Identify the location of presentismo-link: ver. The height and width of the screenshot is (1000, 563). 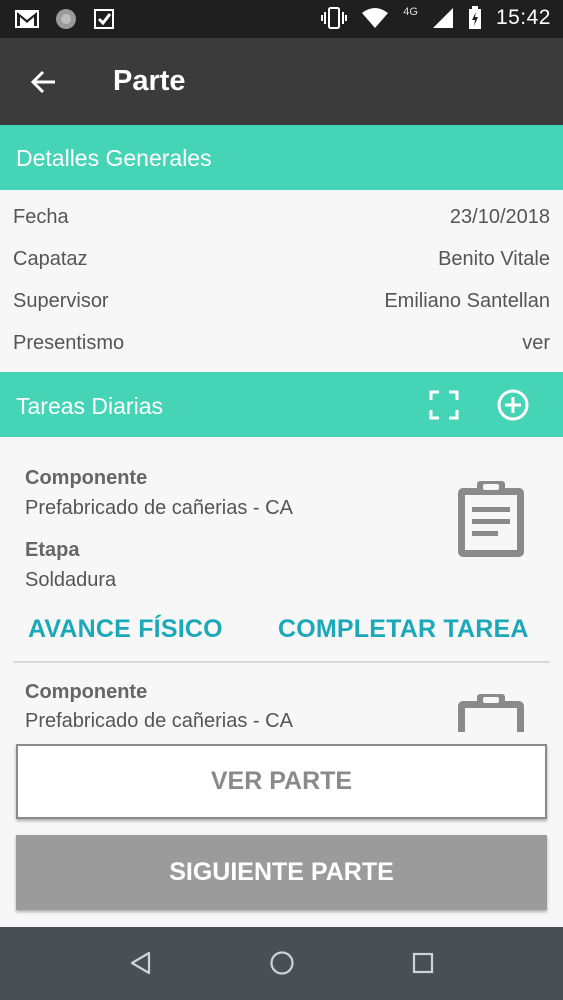
(536, 343).